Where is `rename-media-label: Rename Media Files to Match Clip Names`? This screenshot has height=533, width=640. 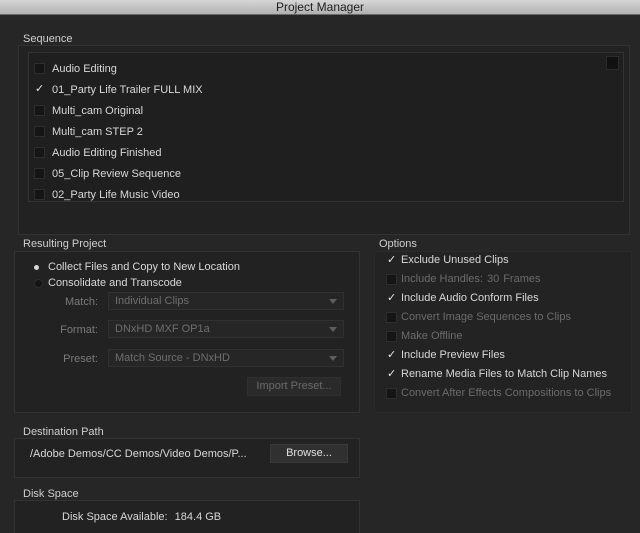
rename-media-label: Rename Media Files to Match Clip Names is located at coordinates (504, 374).